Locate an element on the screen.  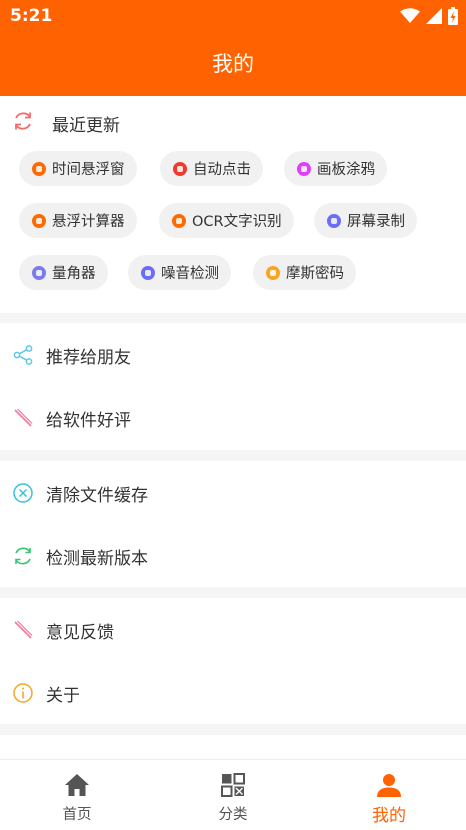
battery-icon is located at coordinates (453, 16).